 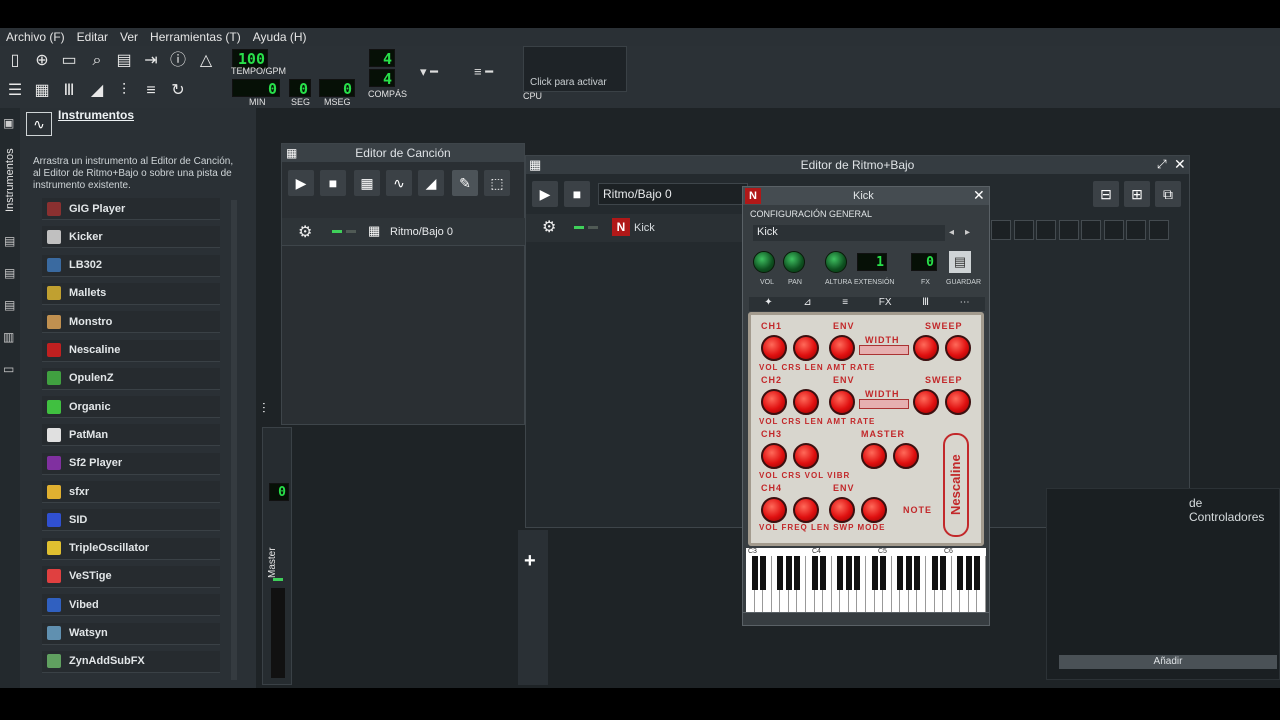 I want to click on track-settings-gear-icon: ⚙, so click(x=305, y=232).